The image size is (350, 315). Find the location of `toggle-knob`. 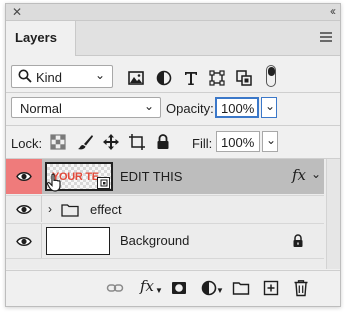

toggle-knob is located at coordinates (271, 71).